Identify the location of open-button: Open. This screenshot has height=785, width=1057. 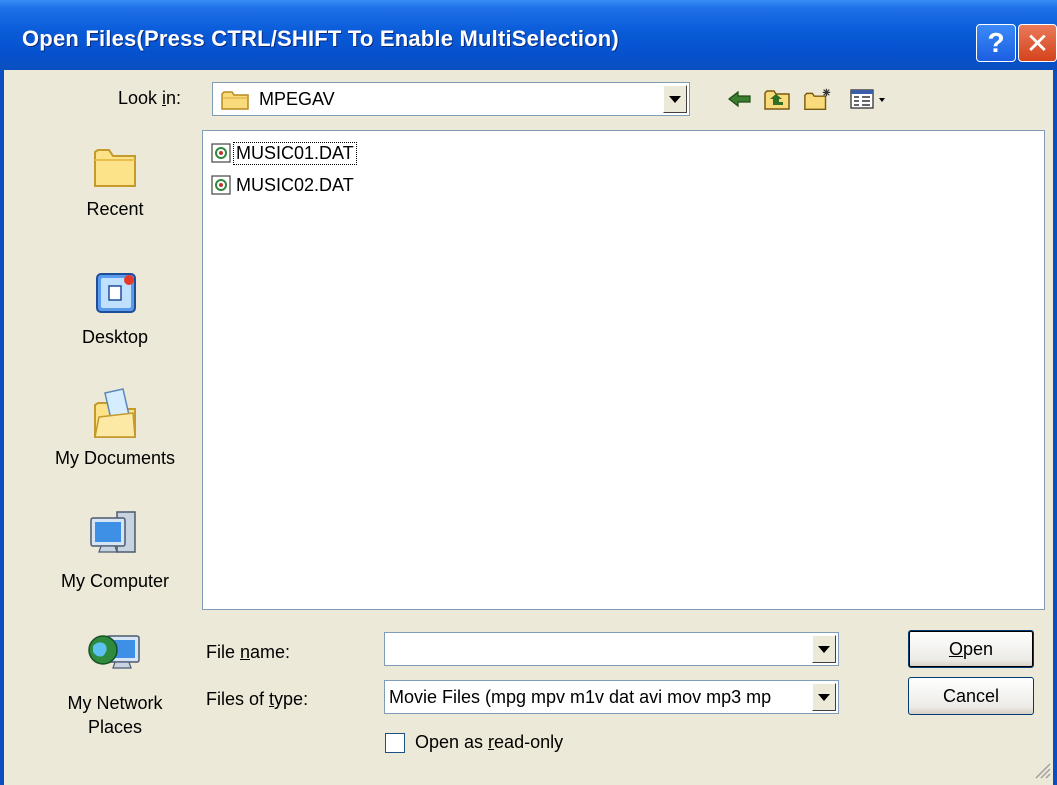
(971, 649).